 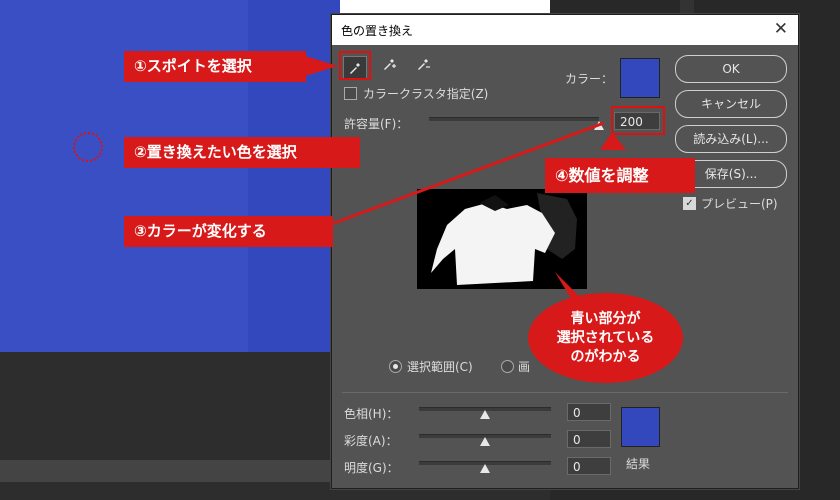 What do you see at coordinates (228, 231) in the screenshot?
I see `step3-callout: ③カラーが変化する` at bounding box center [228, 231].